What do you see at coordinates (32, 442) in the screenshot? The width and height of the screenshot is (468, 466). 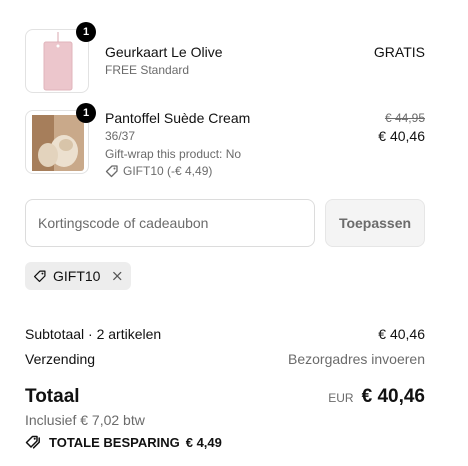 I see `price-tags-icon` at bounding box center [32, 442].